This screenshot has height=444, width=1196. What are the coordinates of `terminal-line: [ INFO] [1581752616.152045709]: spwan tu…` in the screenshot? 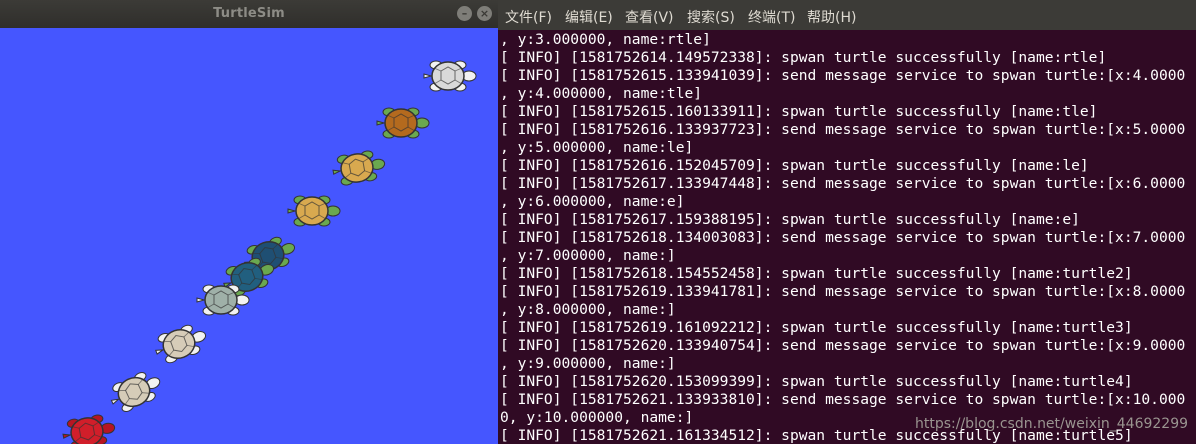 It's located at (794, 165).